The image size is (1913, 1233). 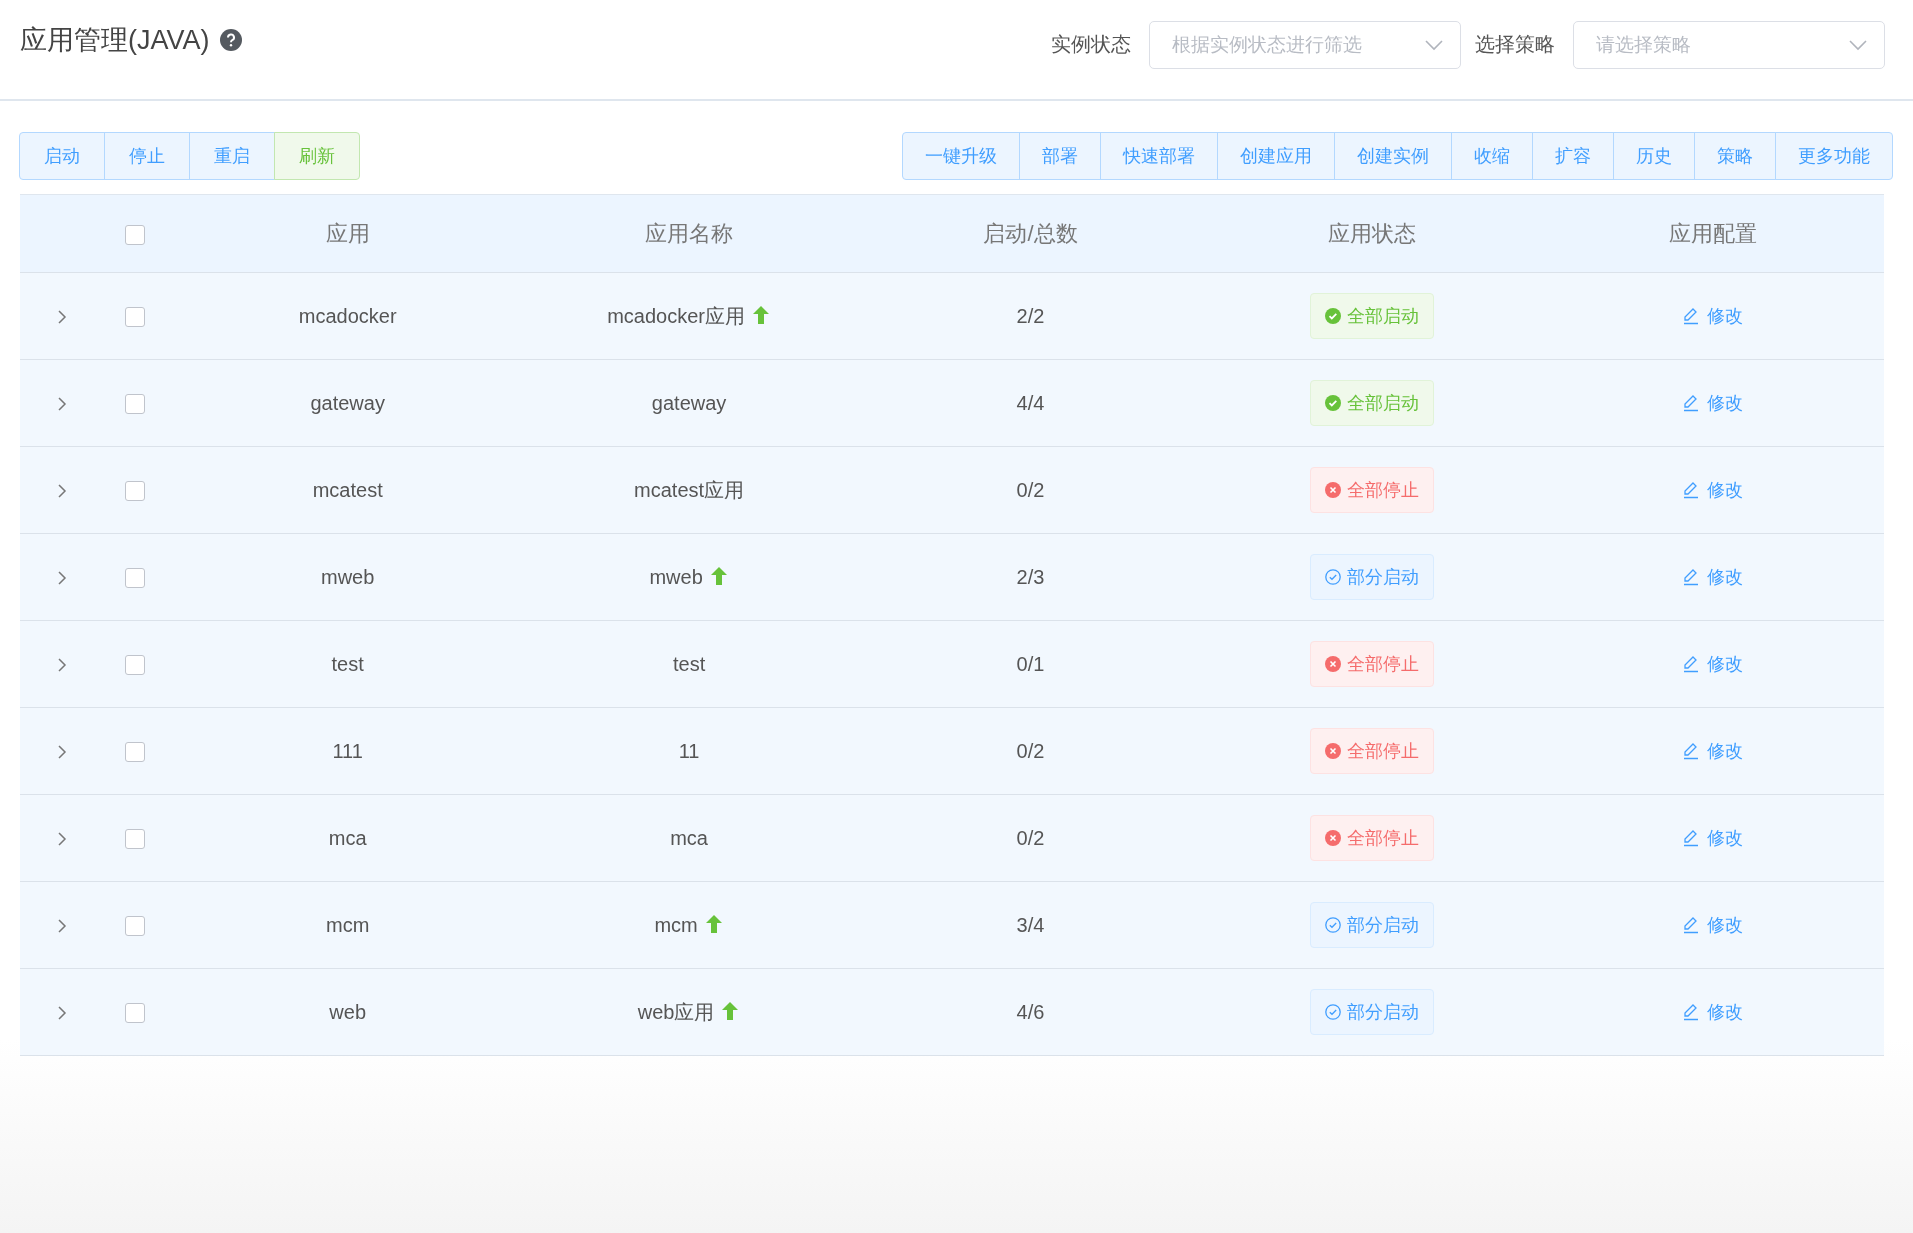 What do you see at coordinates (135, 234) in the screenshot?
I see `select-all-checkbox` at bounding box center [135, 234].